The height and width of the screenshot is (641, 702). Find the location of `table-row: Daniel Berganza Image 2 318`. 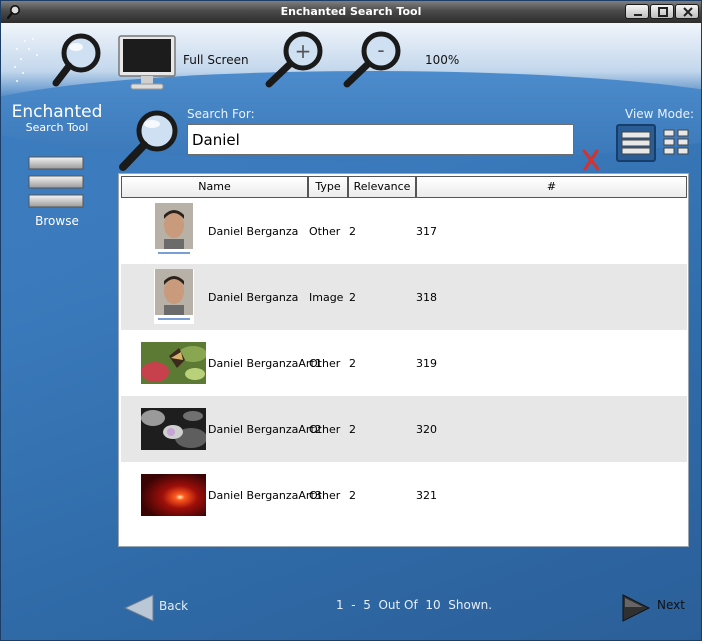

table-row: Daniel Berganza Image 2 318 is located at coordinates (404, 297).